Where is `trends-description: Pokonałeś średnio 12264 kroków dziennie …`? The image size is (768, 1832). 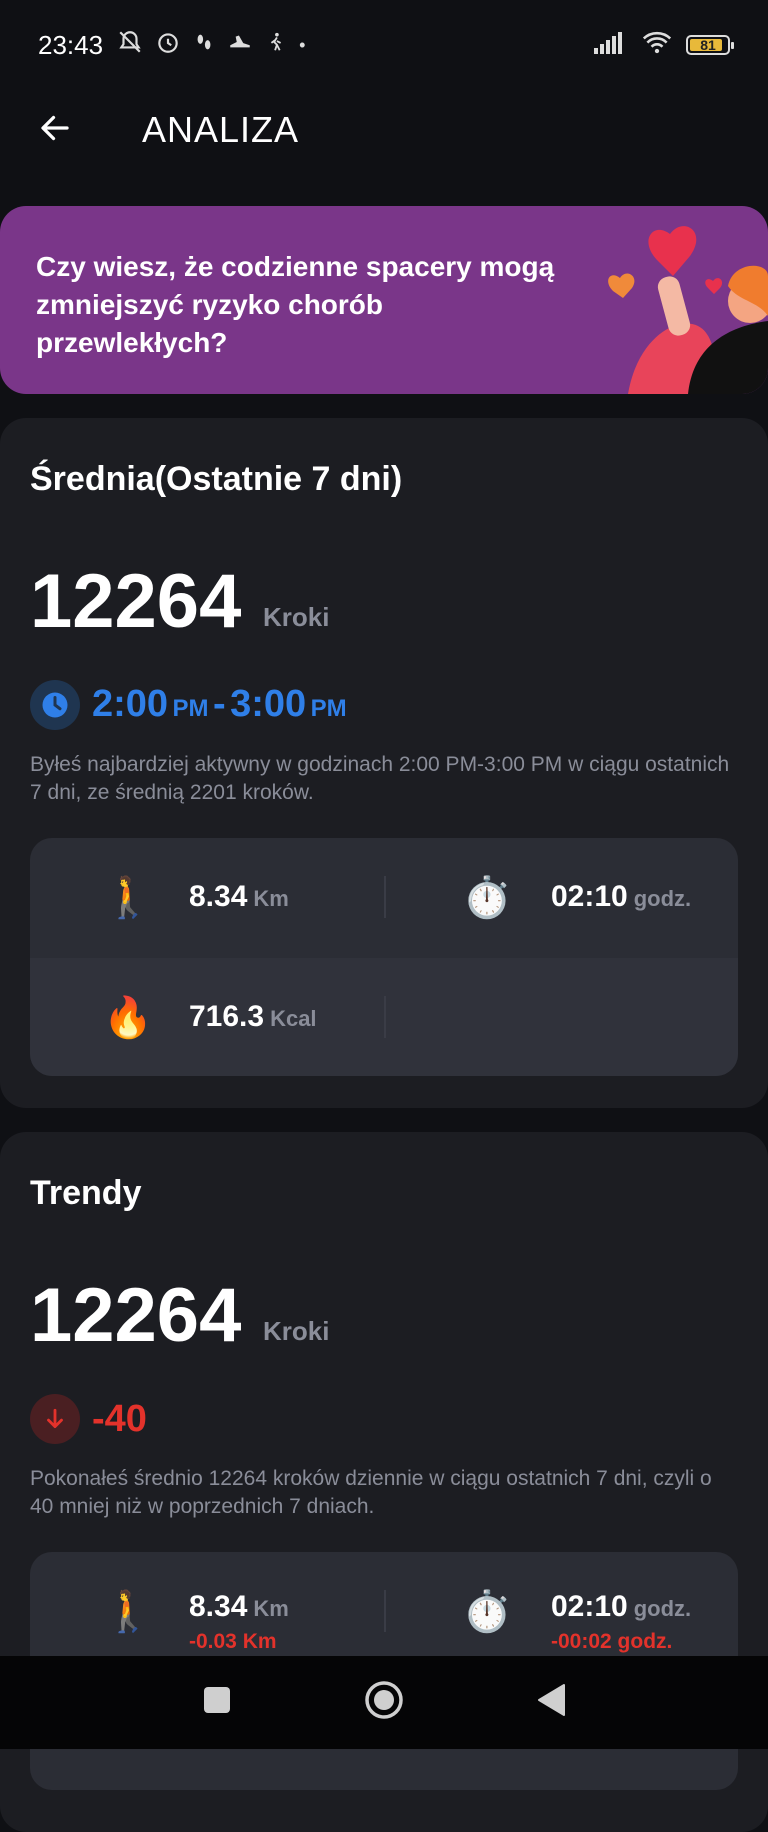
trends-description: Pokonałeś średnio 12264 kroków dziennie … is located at coordinates (371, 1492).